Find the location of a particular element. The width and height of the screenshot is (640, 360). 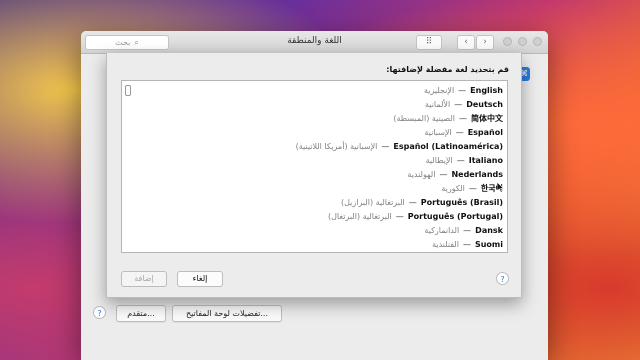

help-button: ? is located at coordinates (99, 312).